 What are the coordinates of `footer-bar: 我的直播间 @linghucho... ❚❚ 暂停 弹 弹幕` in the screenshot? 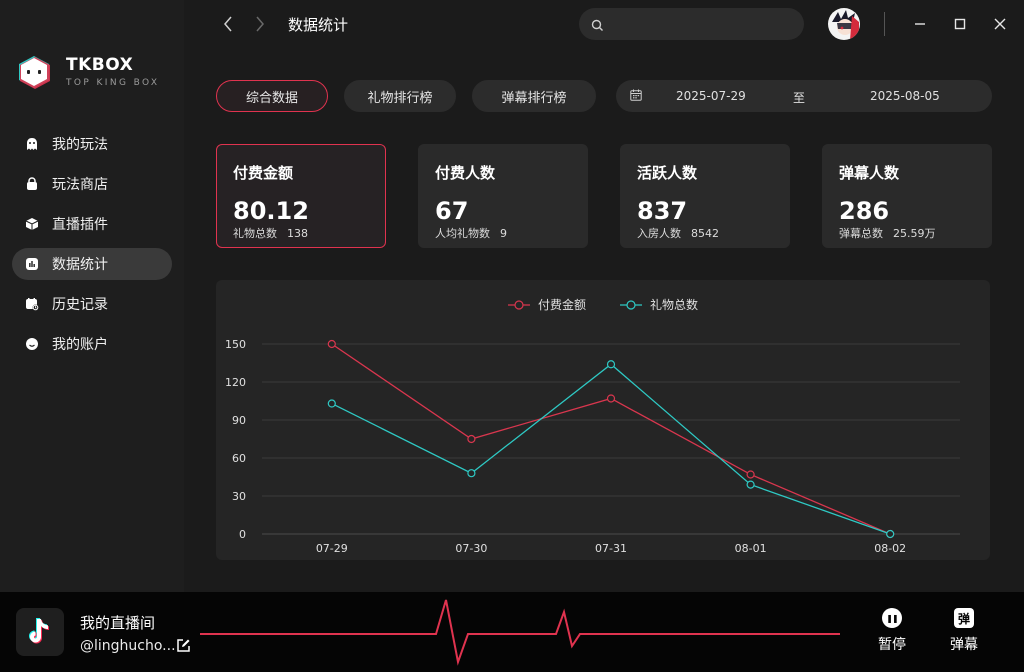 It's located at (512, 632).